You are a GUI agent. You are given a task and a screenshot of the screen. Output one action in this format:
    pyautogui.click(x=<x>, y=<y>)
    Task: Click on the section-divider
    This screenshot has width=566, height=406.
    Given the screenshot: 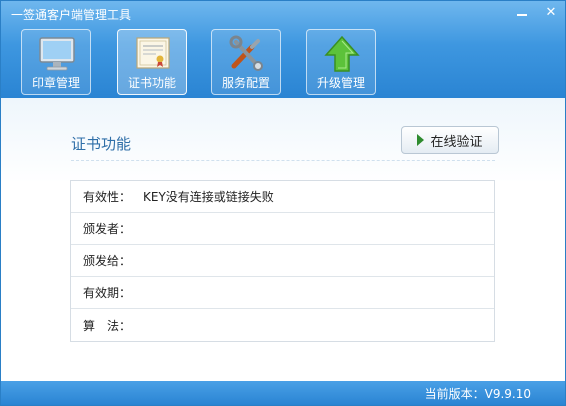 What is the action you would take?
    pyautogui.click(x=283, y=160)
    